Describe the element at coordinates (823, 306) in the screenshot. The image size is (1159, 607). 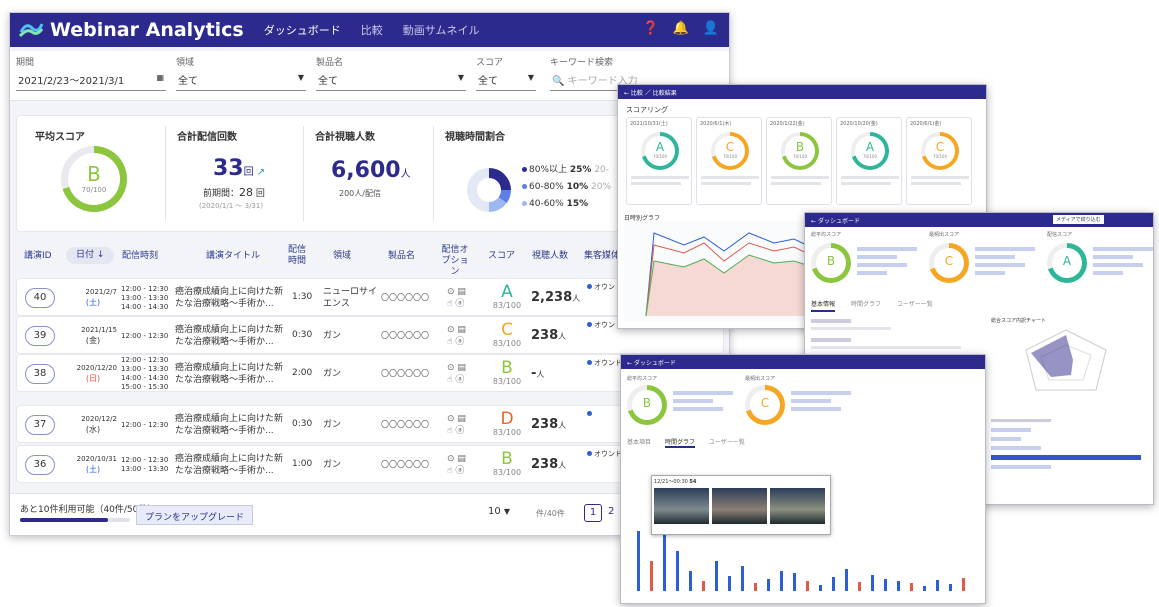
I see `tab-basic: 基本情報` at that location.